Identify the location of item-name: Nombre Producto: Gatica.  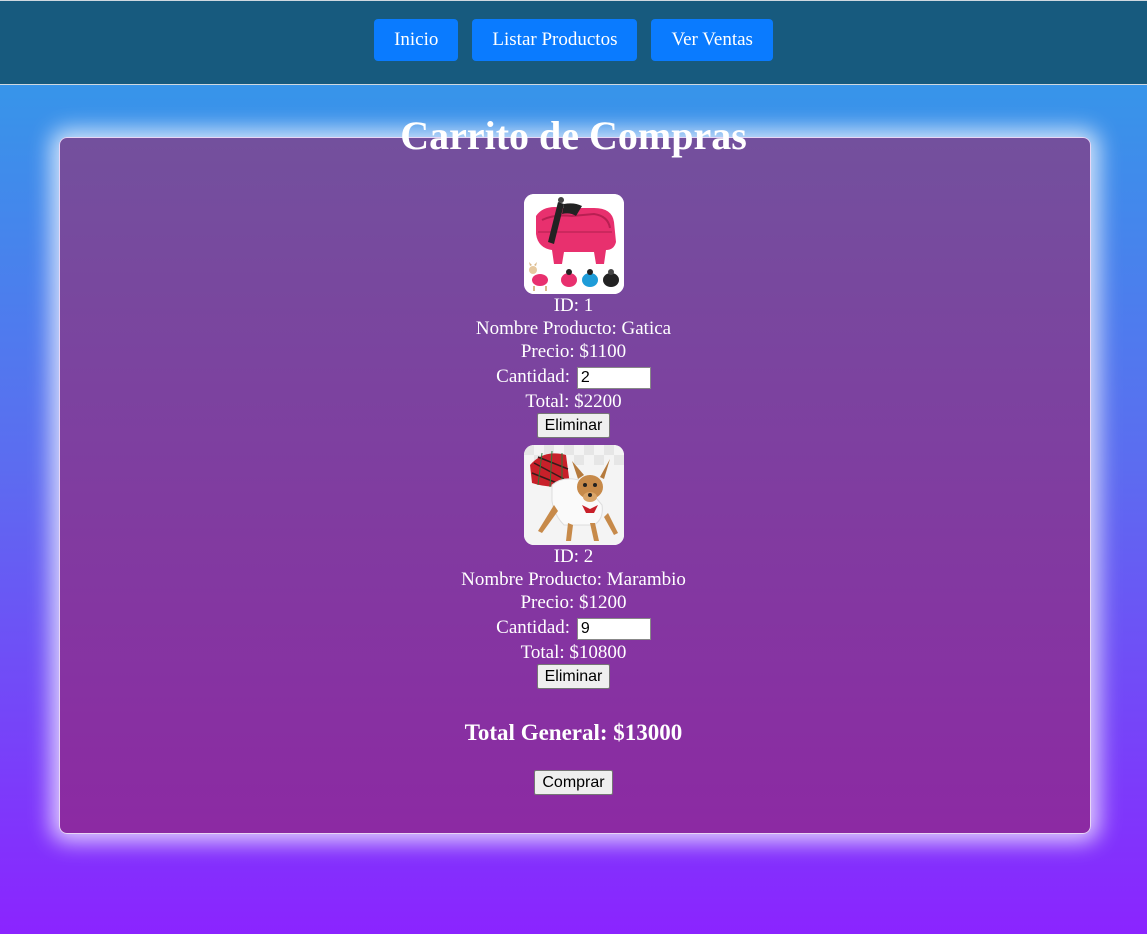
(573, 328).